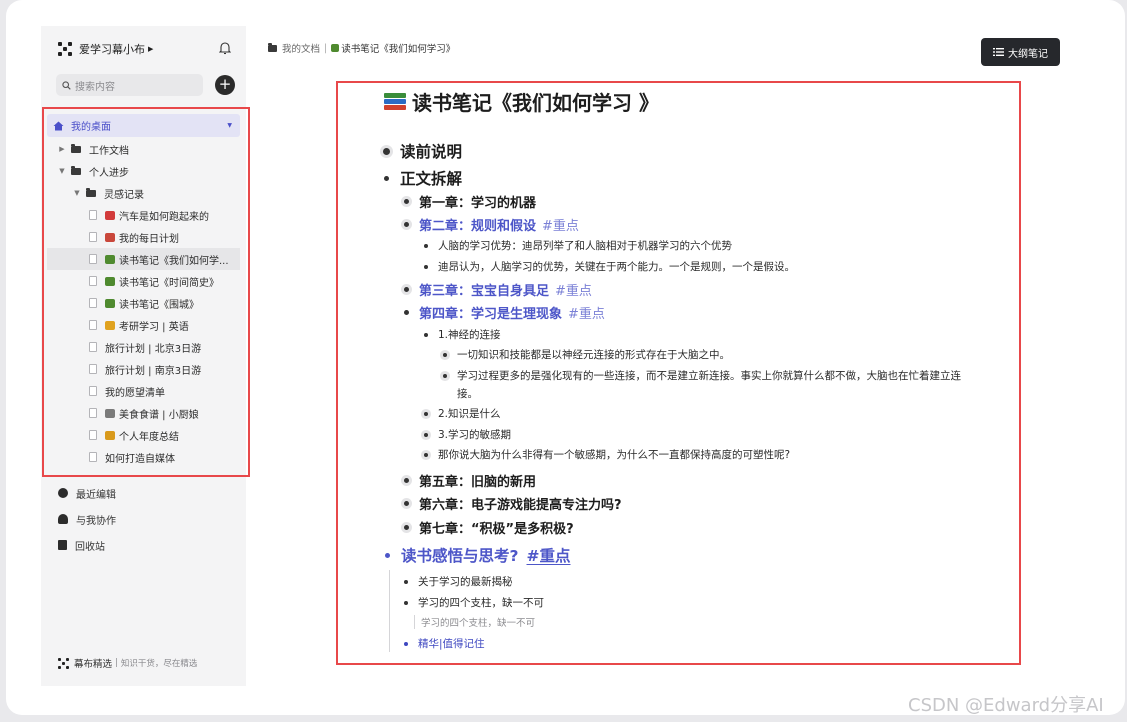  I want to click on outline-item-ch4-s3: 3.学习的敏感期, so click(467, 434).